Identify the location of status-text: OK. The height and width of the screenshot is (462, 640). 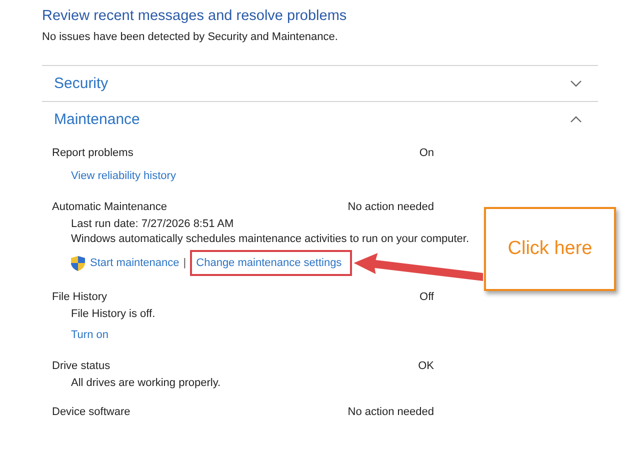
(426, 366).